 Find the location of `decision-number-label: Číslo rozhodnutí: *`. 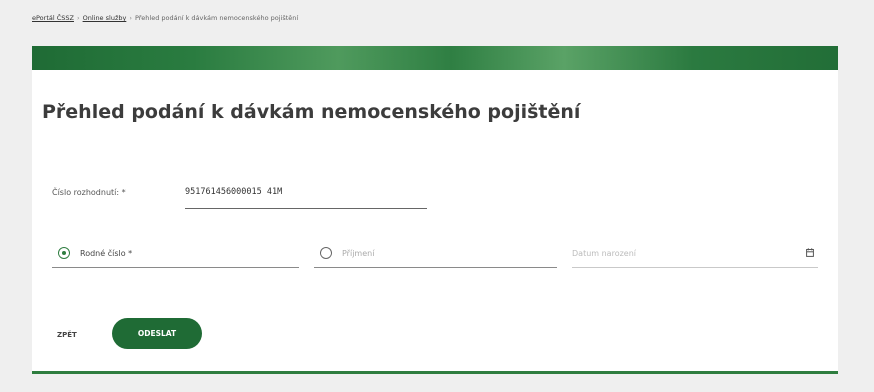

decision-number-label: Číslo rozhodnutí: * is located at coordinates (89, 192).